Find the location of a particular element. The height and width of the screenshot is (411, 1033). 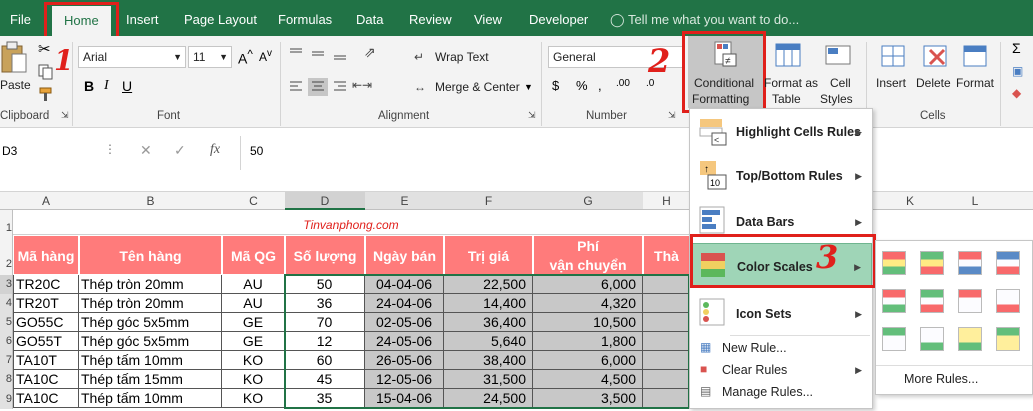

enter-icon: ✓ is located at coordinates (180, 150).